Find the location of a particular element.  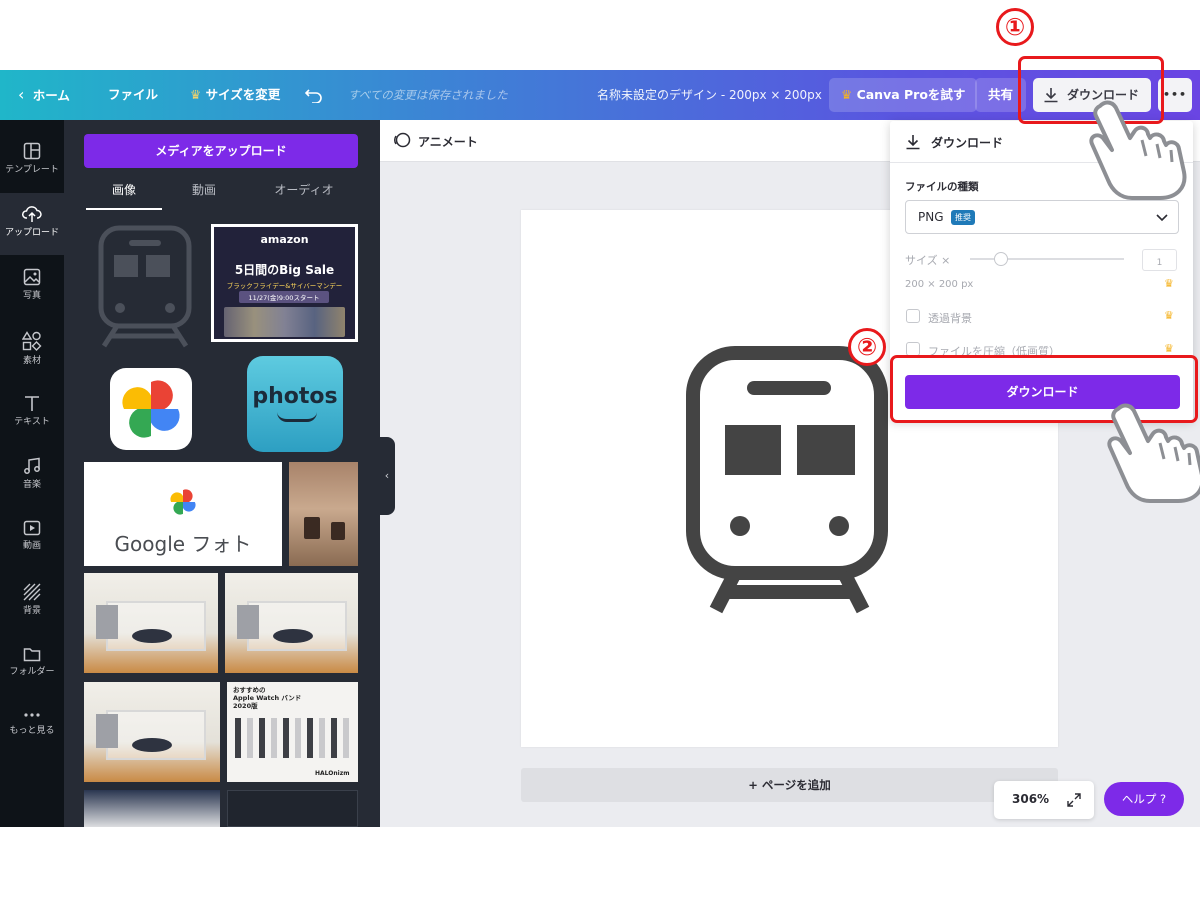

watch-bands-title: おすすめの Apple Watch バンド 2020版 is located at coordinates (267, 698).